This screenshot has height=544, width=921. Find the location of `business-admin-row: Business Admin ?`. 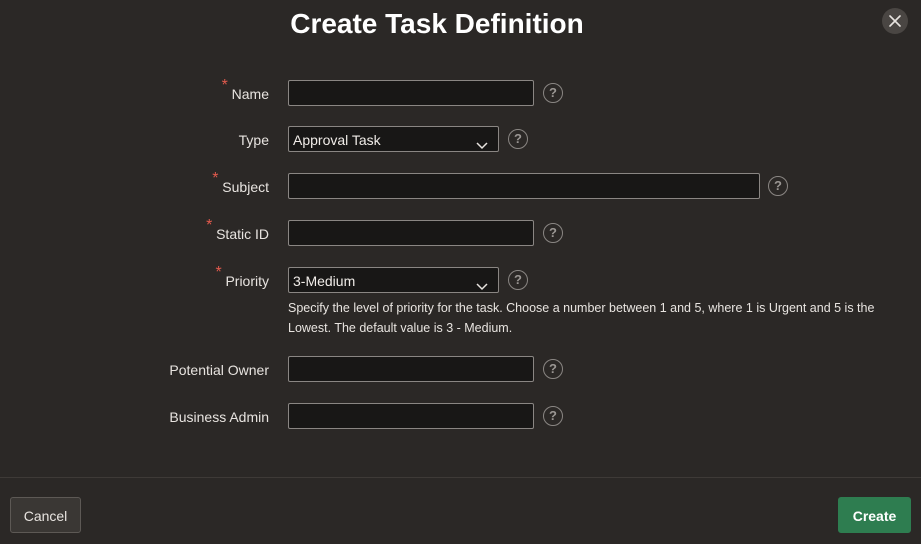

business-admin-row: Business Admin ? is located at coordinates (460, 417).